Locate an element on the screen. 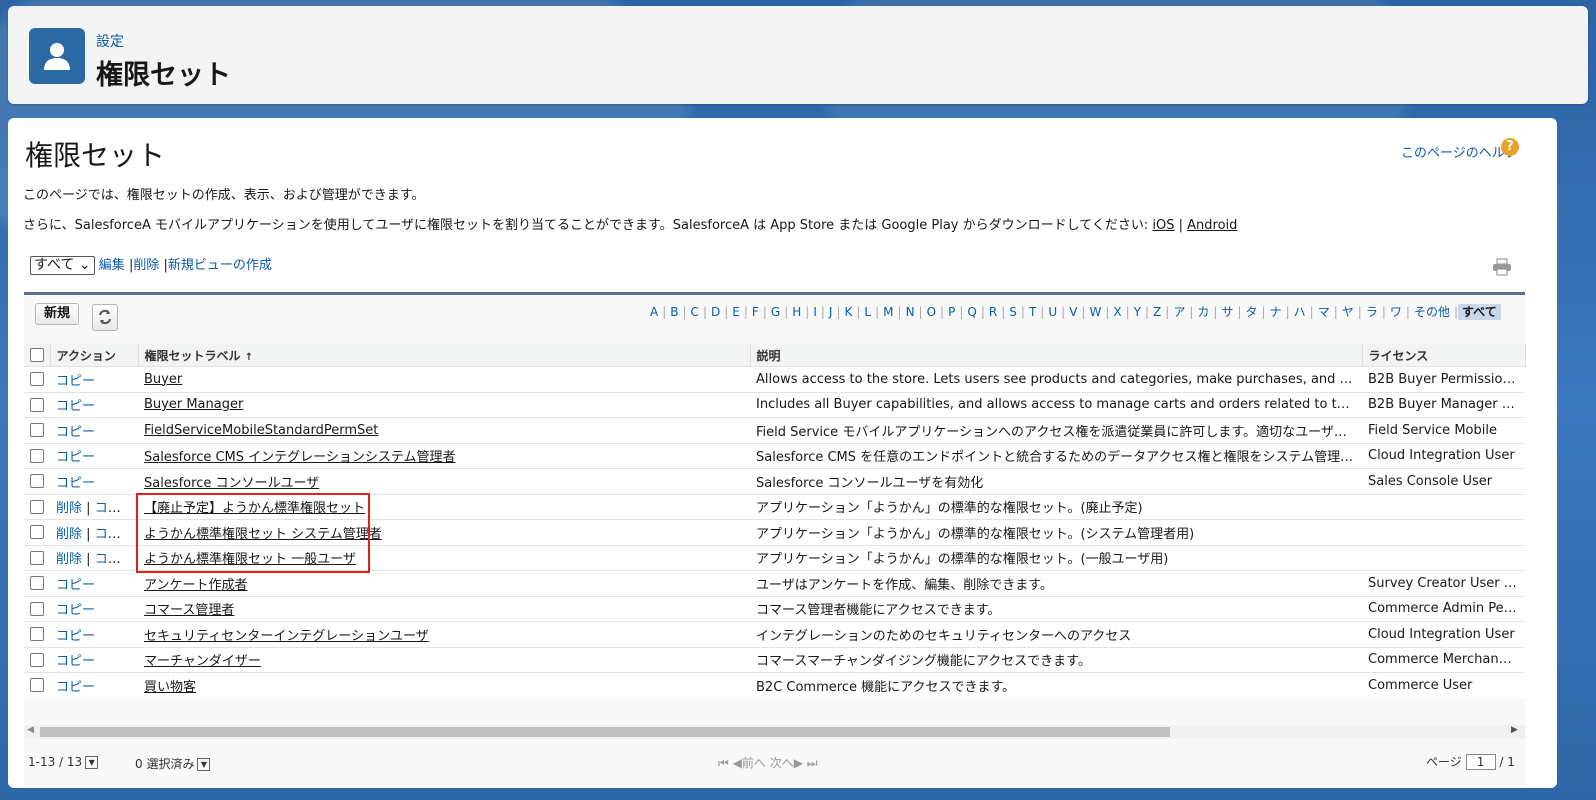 The width and height of the screenshot is (1596, 800). prev-page-link: 前へ is located at coordinates (754, 763).